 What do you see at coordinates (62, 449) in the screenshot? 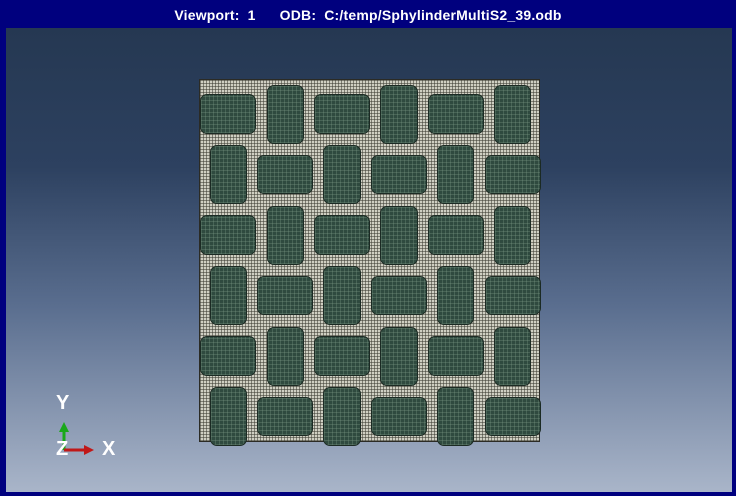
I see `z-axis-label: Z` at bounding box center [62, 449].